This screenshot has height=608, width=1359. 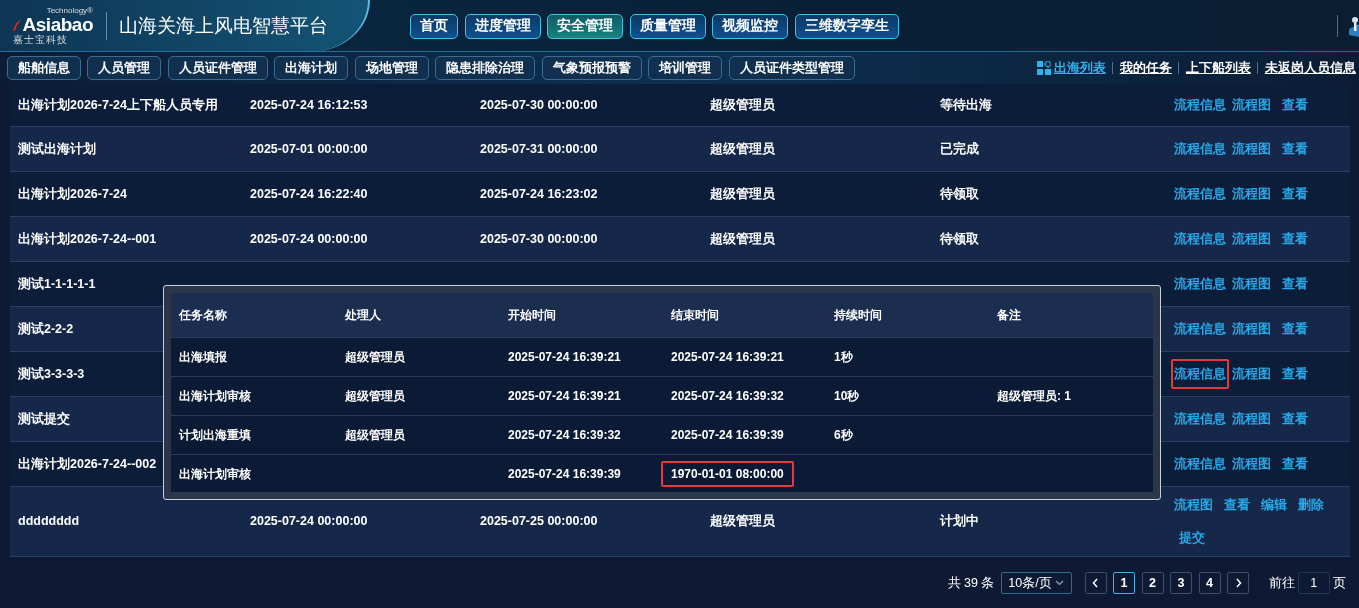 What do you see at coordinates (532, 315) in the screenshot?
I see `column-header: 开始时间` at bounding box center [532, 315].